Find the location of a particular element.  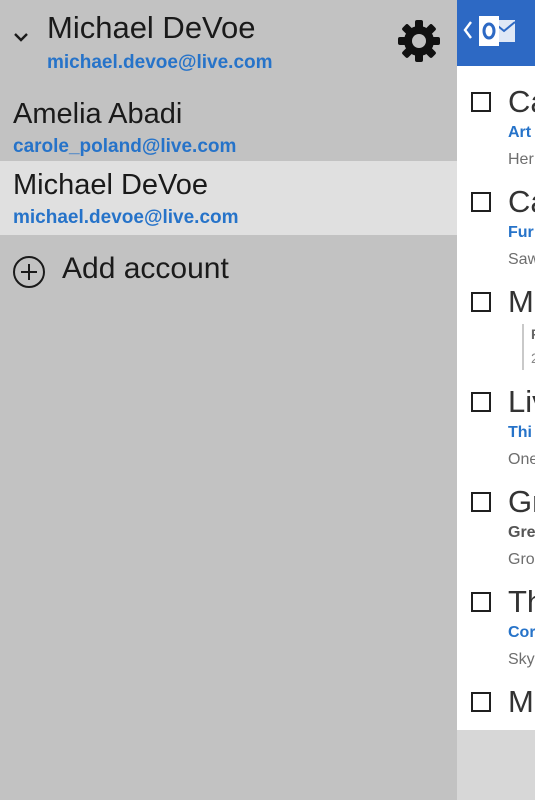

plus-circle-icon is located at coordinates (29, 272).